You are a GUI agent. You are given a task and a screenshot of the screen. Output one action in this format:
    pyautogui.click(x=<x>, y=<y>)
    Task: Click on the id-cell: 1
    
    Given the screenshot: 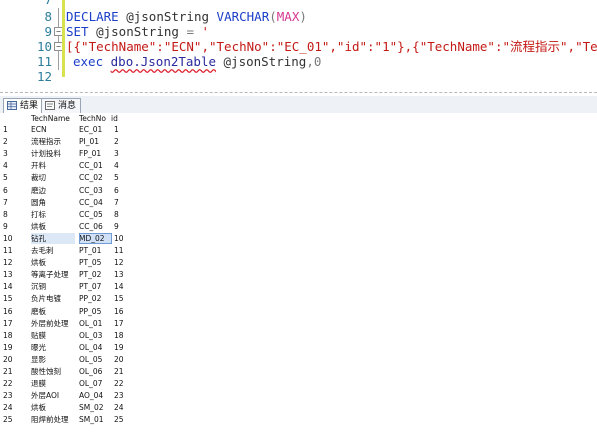 What is the action you would take?
    pyautogui.click(x=121, y=129)
    